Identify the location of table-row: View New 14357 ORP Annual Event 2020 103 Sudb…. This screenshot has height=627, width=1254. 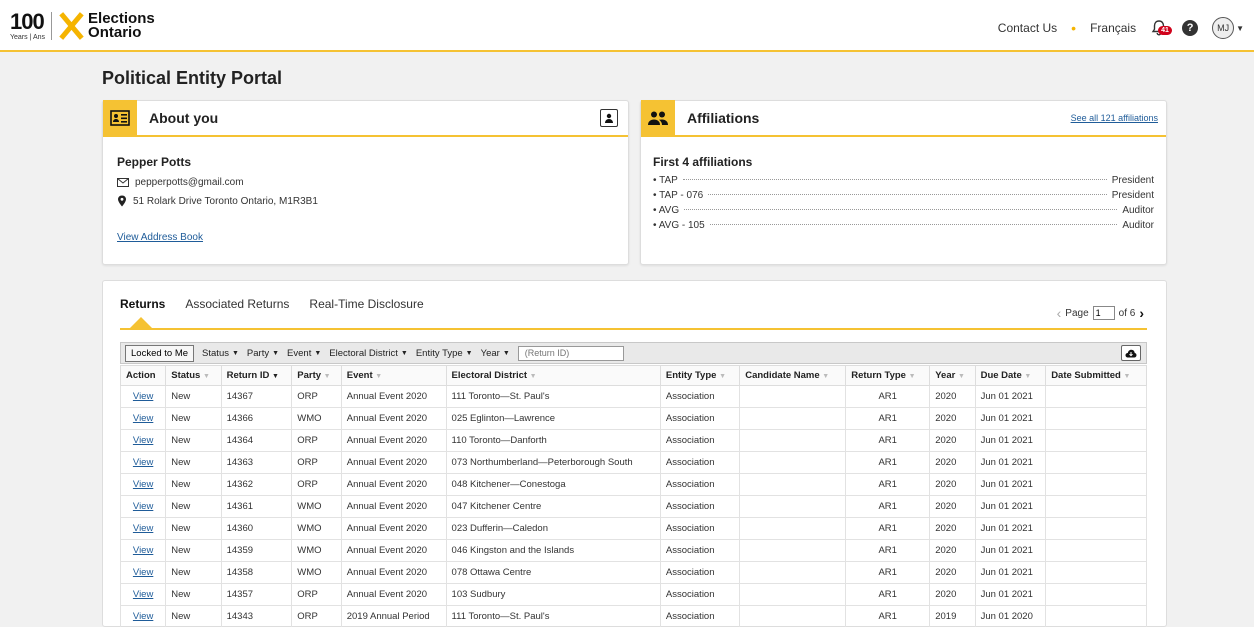
(633, 594).